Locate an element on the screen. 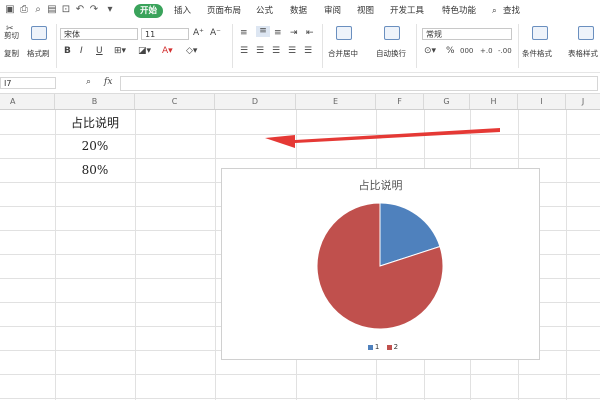 This screenshot has width=600, height=400. print-icon: ⎙ is located at coordinates (24, 10).